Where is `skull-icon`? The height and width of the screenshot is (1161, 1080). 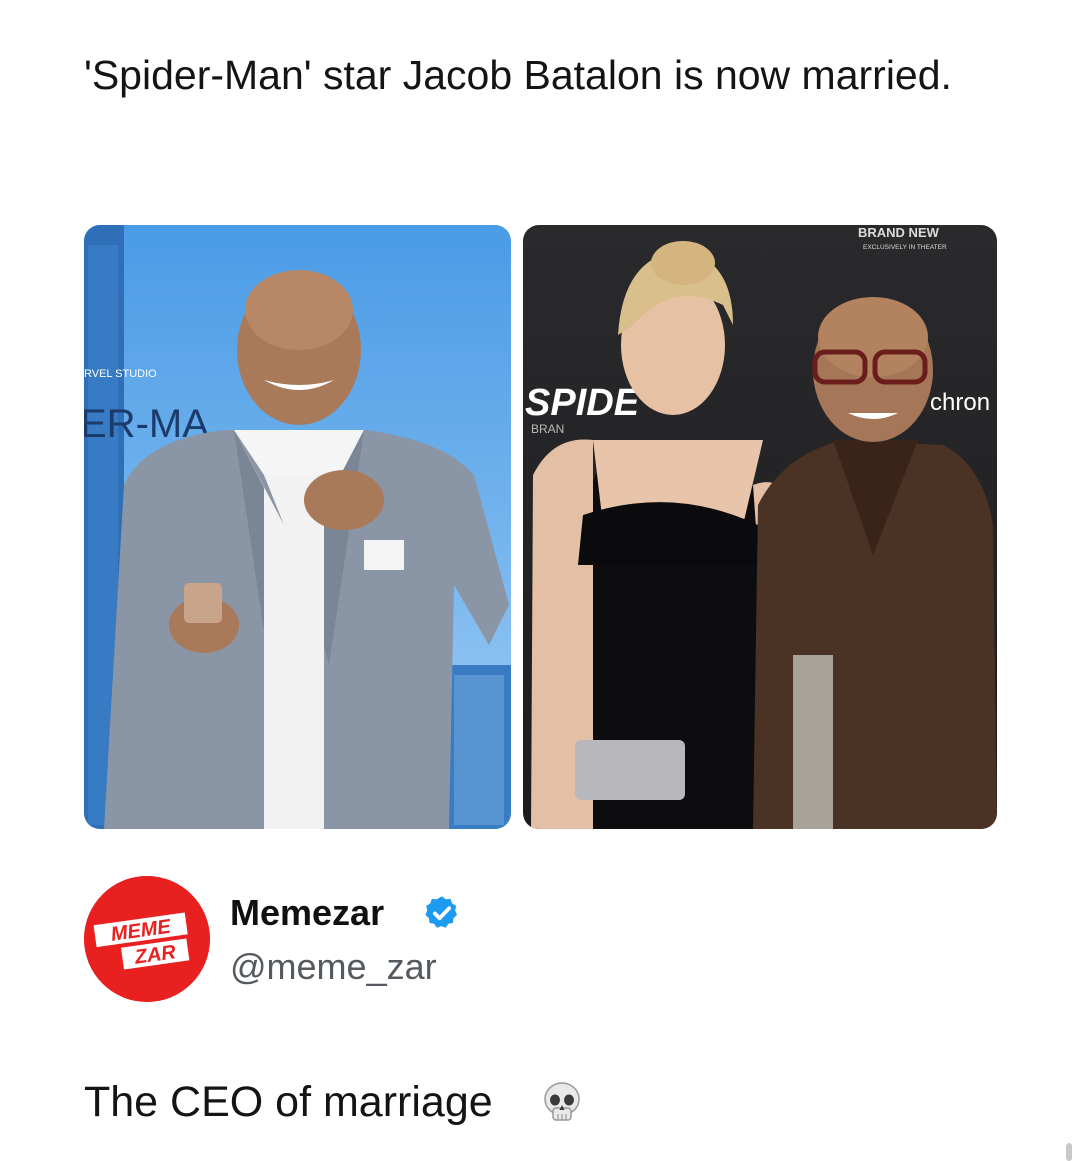 skull-icon is located at coordinates (562, 1101).